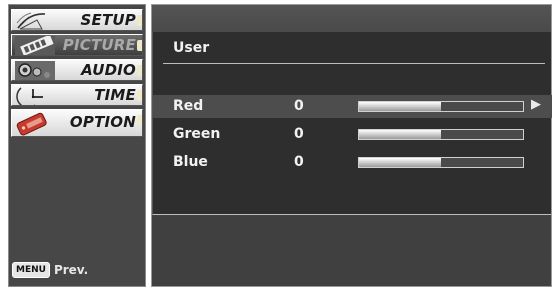  What do you see at coordinates (31, 270) in the screenshot?
I see `menu-key-badge: MENU` at bounding box center [31, 270].